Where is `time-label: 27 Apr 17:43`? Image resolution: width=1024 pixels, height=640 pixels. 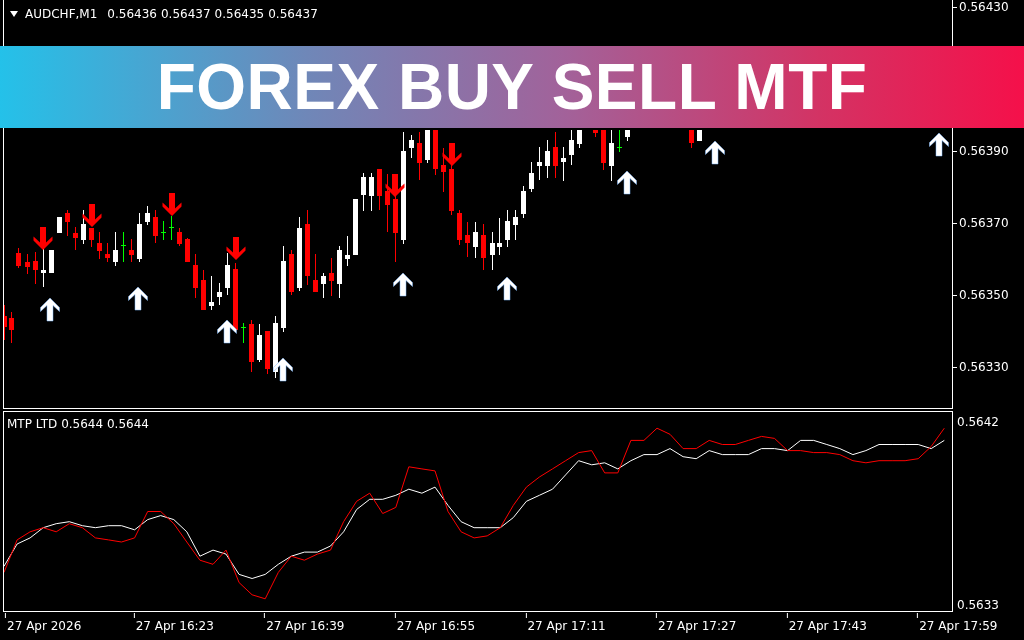
time-label: 27 Apr 17:43 is located at coordinates (826, 623).